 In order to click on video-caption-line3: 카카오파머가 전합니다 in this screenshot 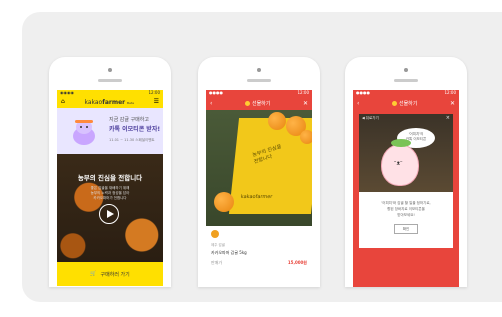, I will do `click(110, 198)`.